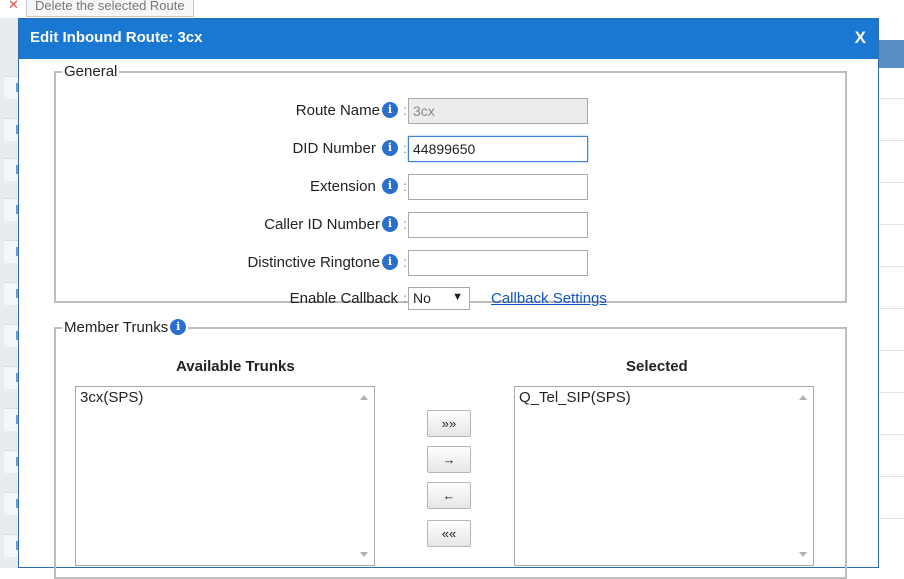 The width and height of the screenshot is (904, 579). I want to click on general-legend: General, so click(91, 71).